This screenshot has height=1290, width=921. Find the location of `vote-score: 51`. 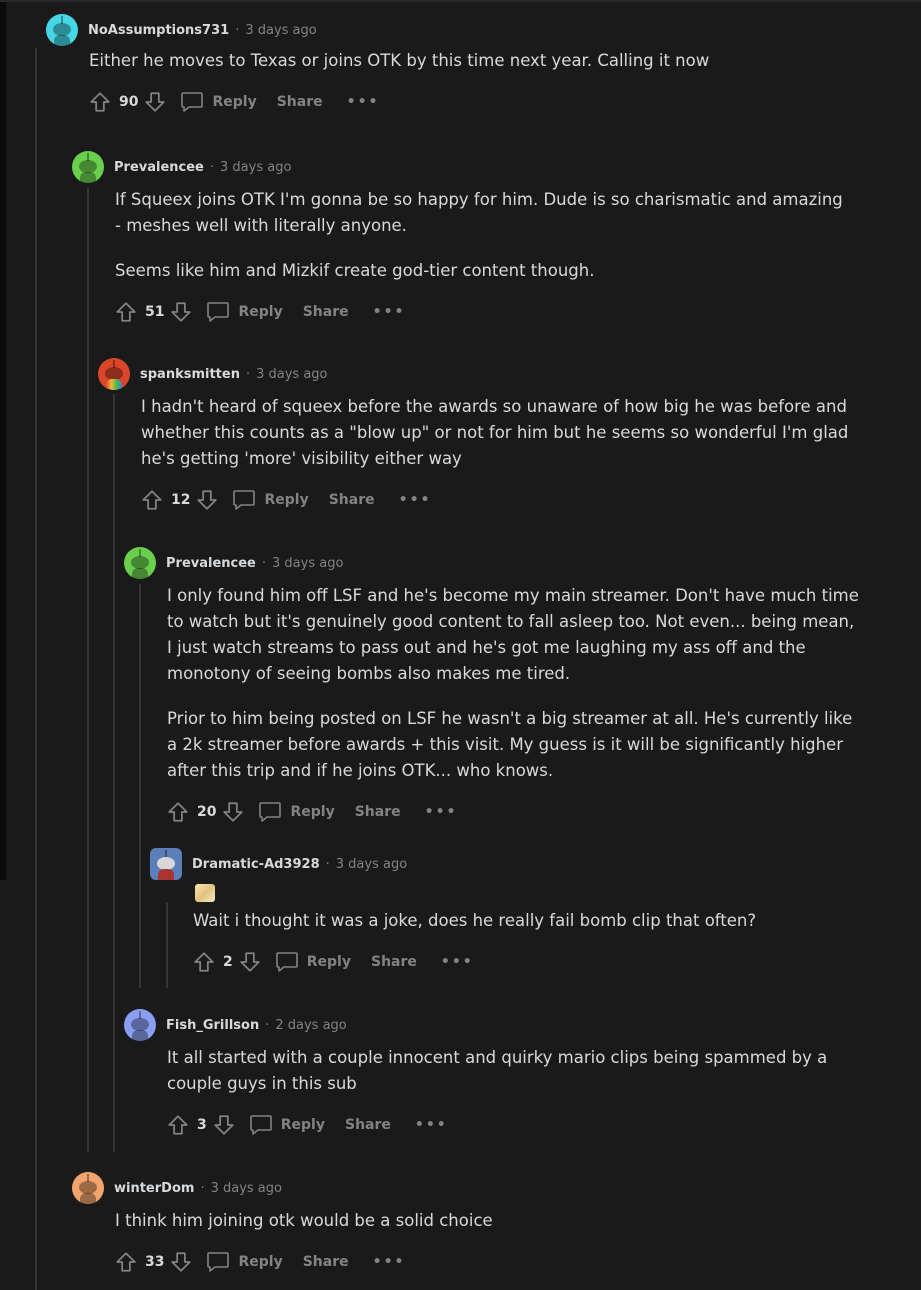

vote-score: 51 is located at coordinates (155, 312).